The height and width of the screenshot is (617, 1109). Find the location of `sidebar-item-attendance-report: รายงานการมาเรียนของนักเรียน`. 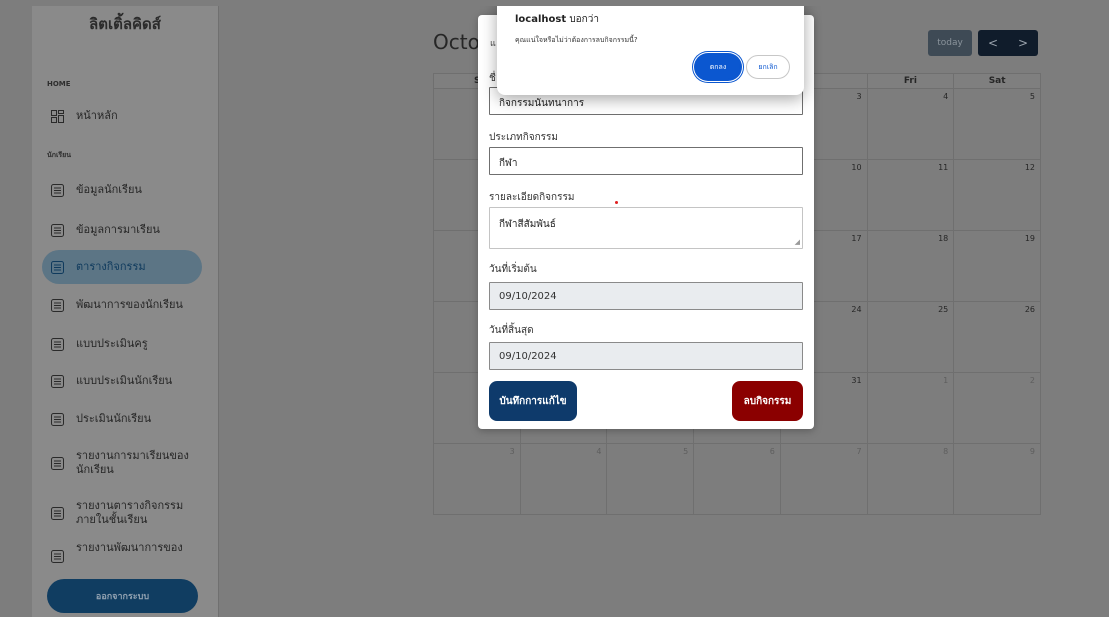

sidebar-item-attendance-report: รายงานการมาเรียนของนักเรียน is located at coordinates (122, 463).